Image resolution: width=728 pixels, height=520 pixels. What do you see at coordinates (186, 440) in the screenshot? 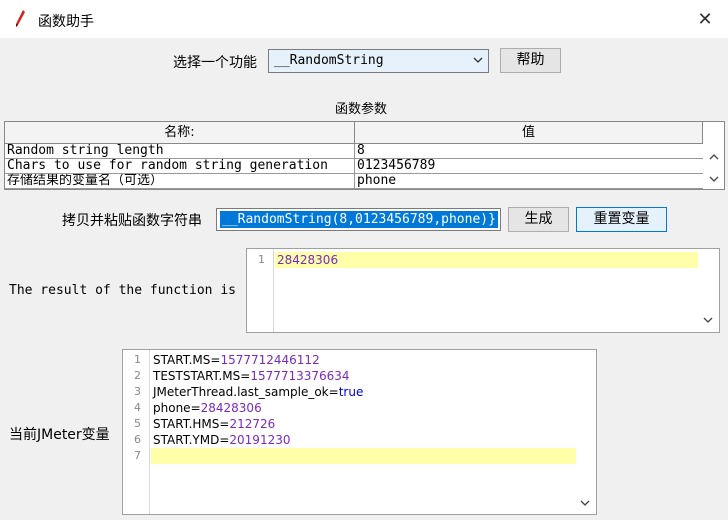
I see `variable-key: START.YMD` at bounding box center [186, 440].